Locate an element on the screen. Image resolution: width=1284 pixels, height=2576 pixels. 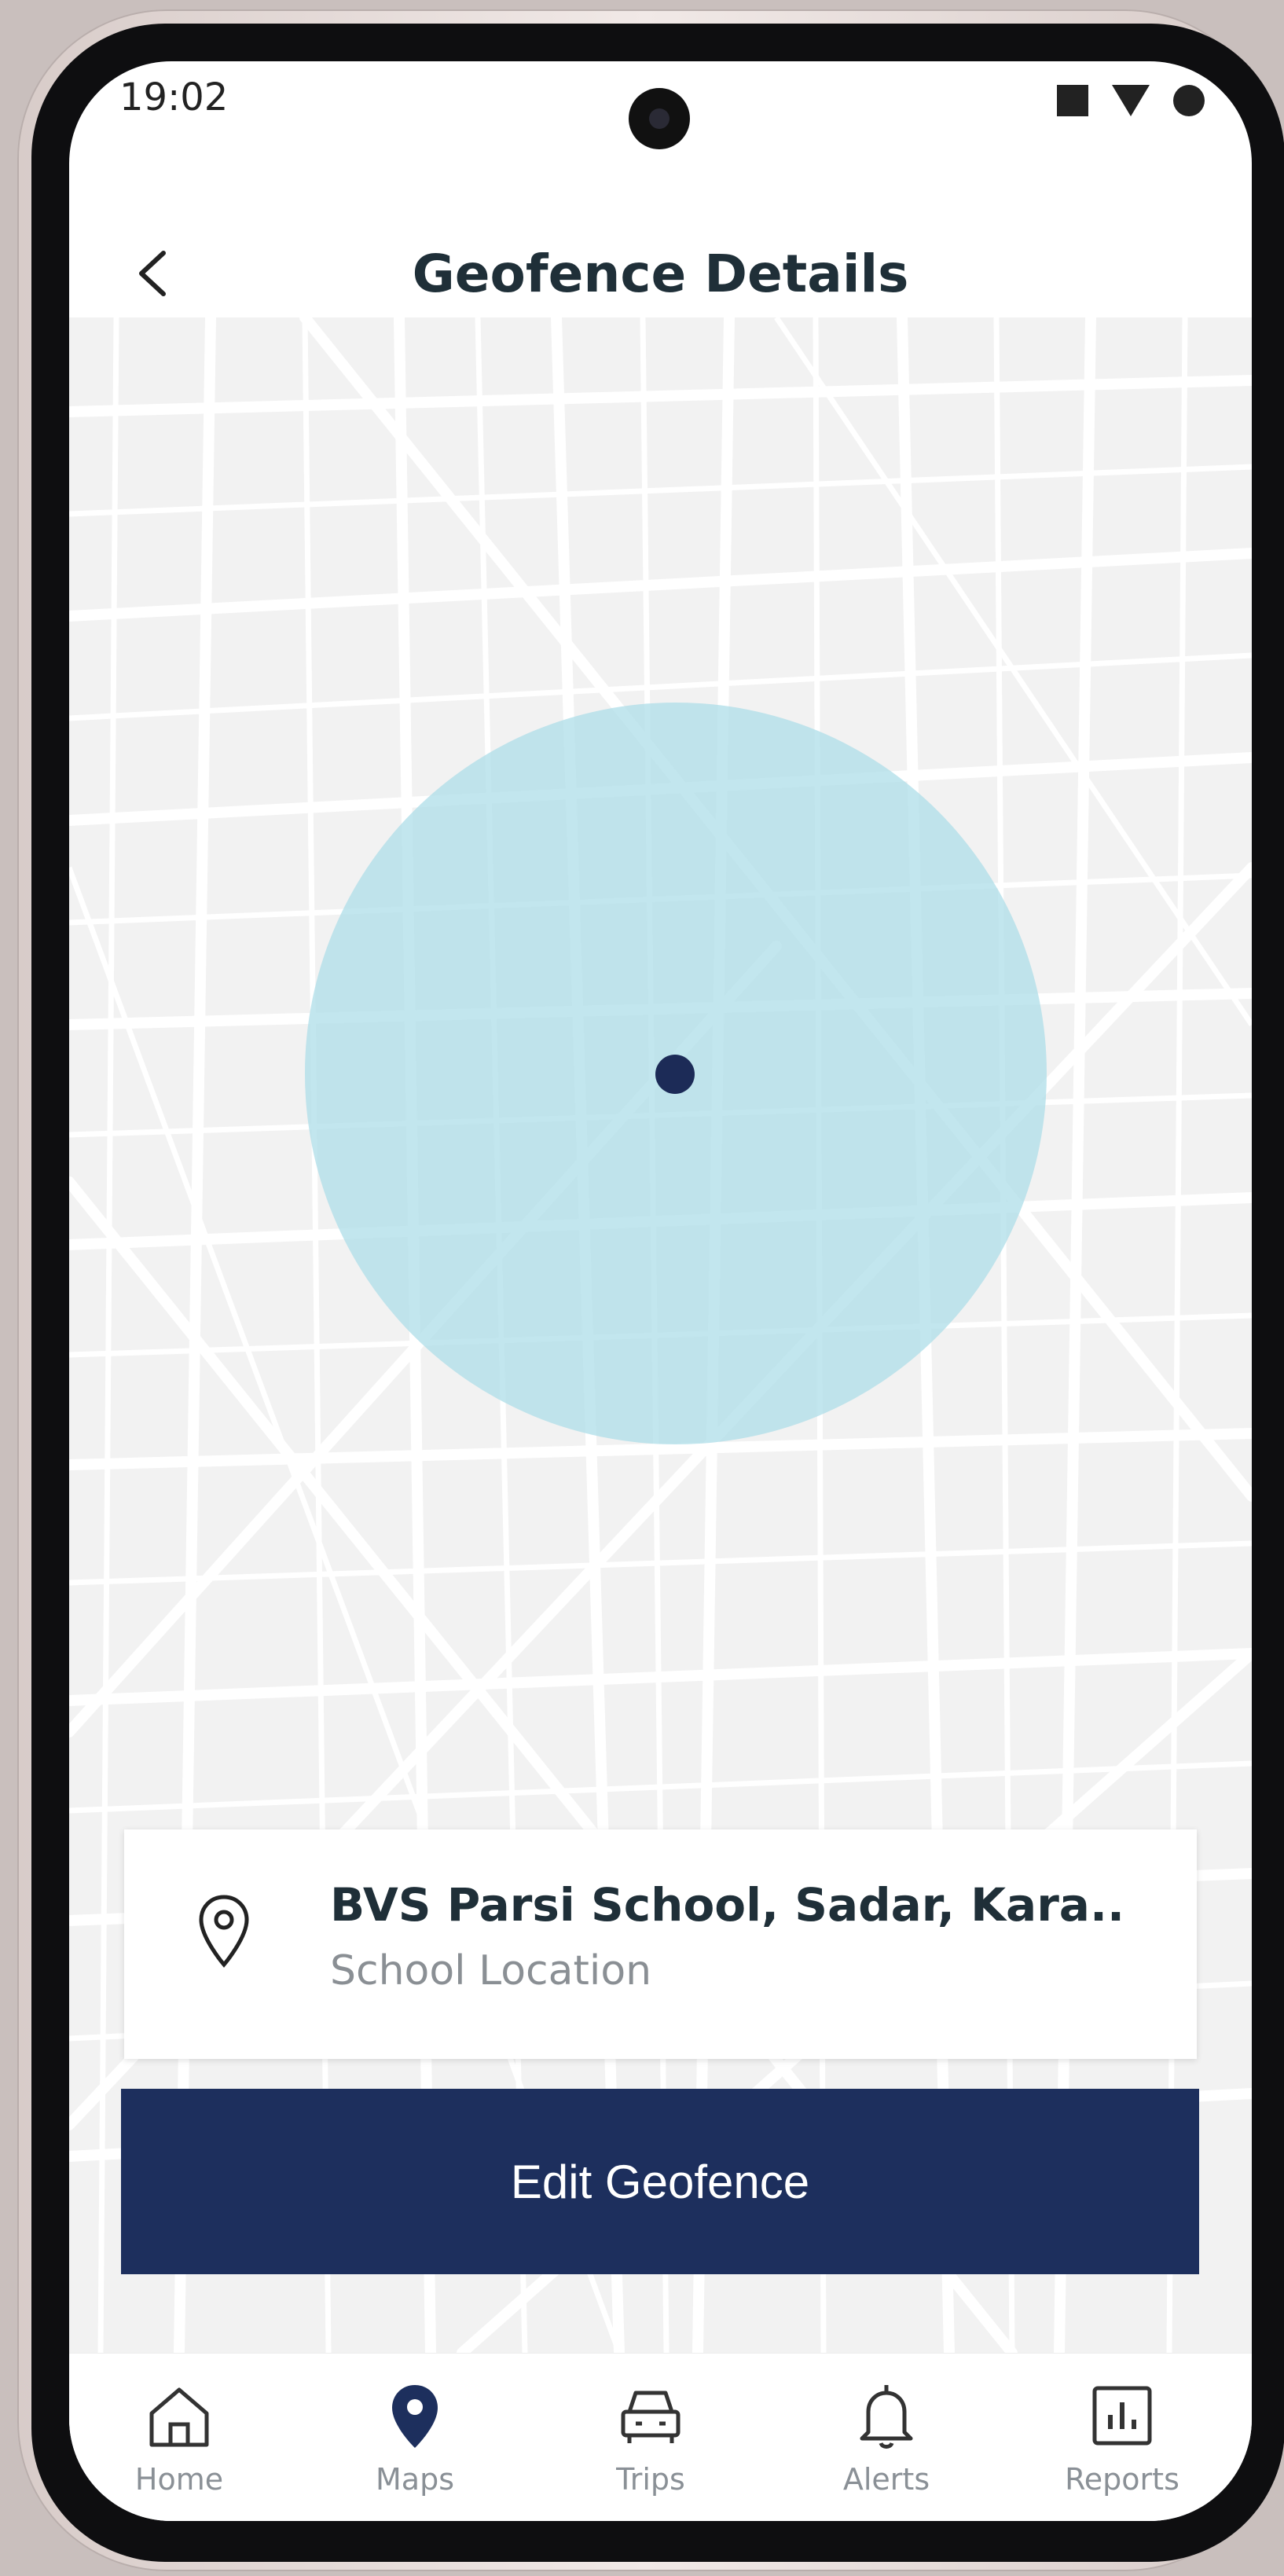
nav-label-maps: Maps is located at coordinates (415, 2479).